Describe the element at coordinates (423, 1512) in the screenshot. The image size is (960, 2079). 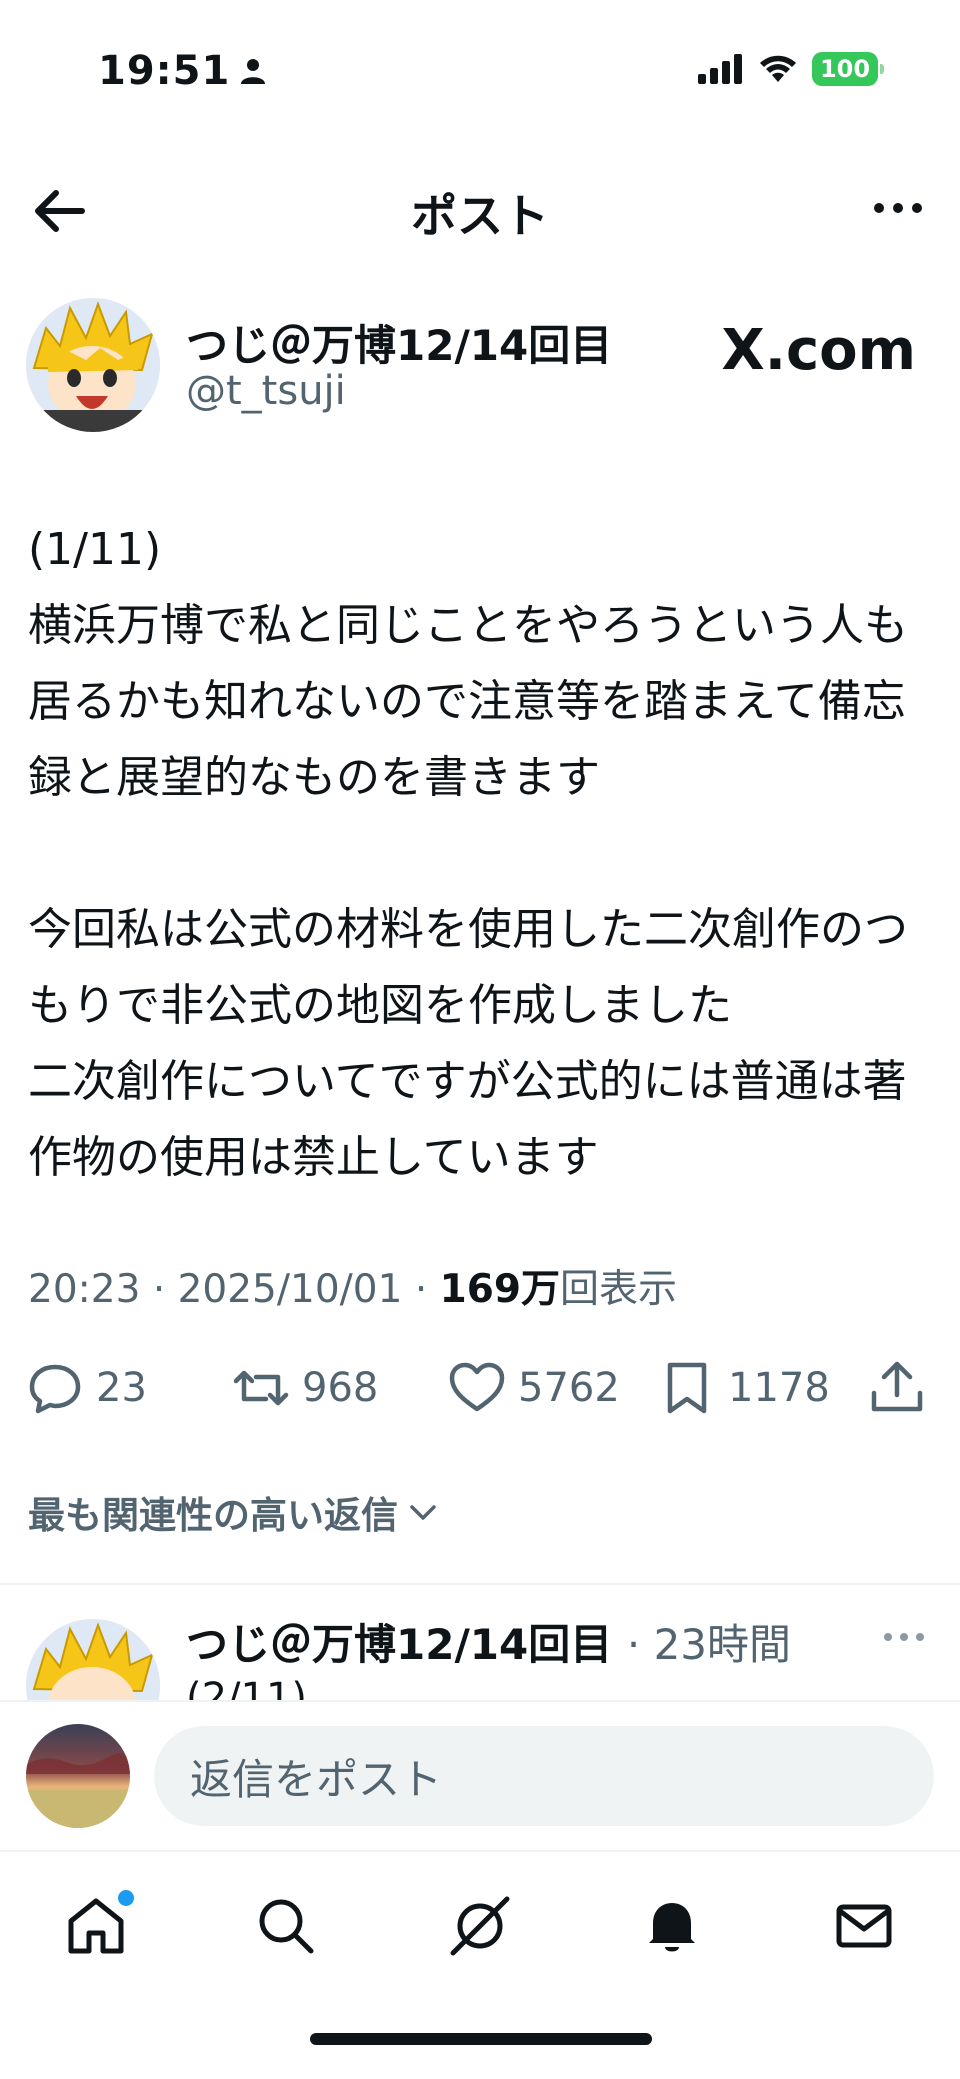
I see `chevron-down-icon` at that location.